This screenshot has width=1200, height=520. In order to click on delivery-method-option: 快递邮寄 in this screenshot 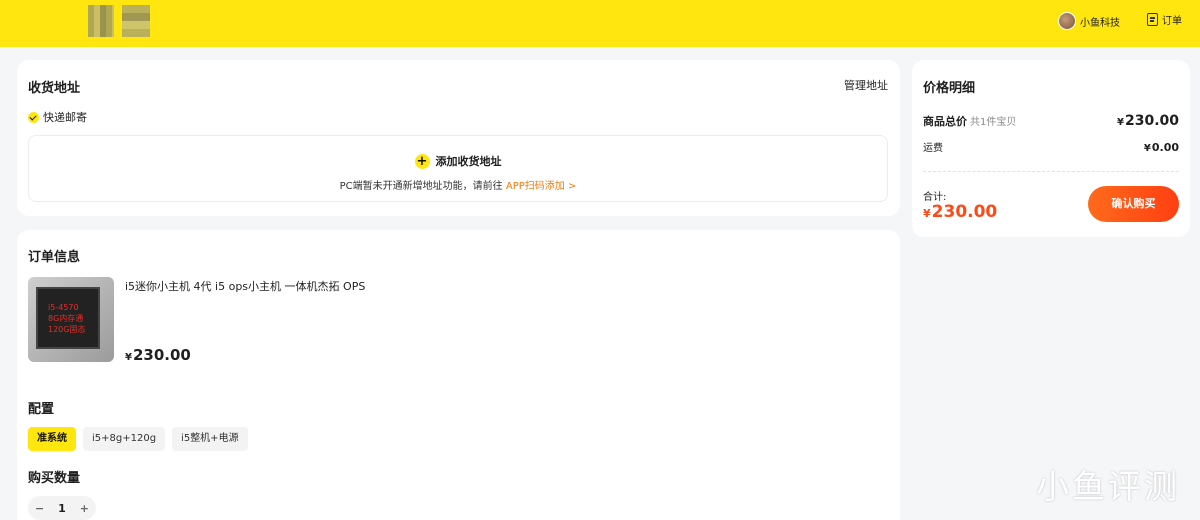, I will do `click(57, 117)`.